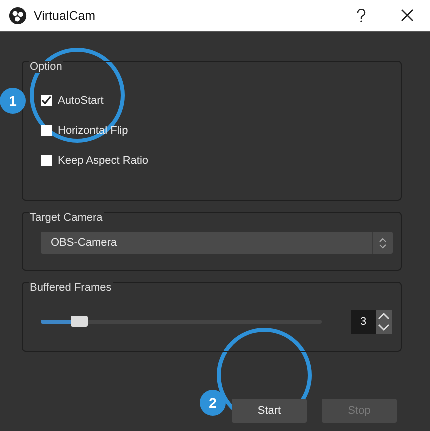 This screenshot has height=431, width=430. What do you see at coordinates (213, 403) in the screenshot?
I see `step-badge: 2` at bounding box center [213, 403].